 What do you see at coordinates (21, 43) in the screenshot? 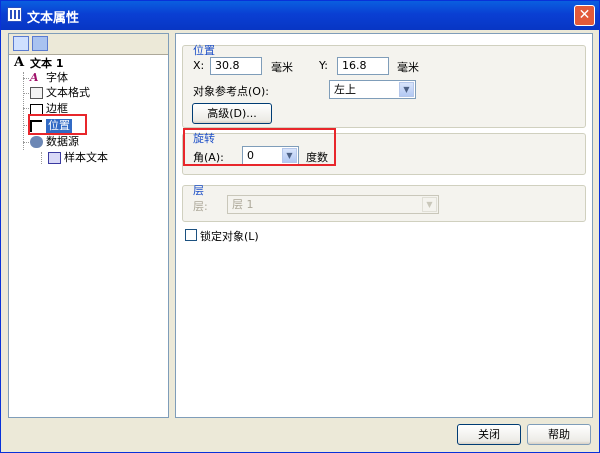
I see `expand-all-icon` at bounding box center [21, 43].